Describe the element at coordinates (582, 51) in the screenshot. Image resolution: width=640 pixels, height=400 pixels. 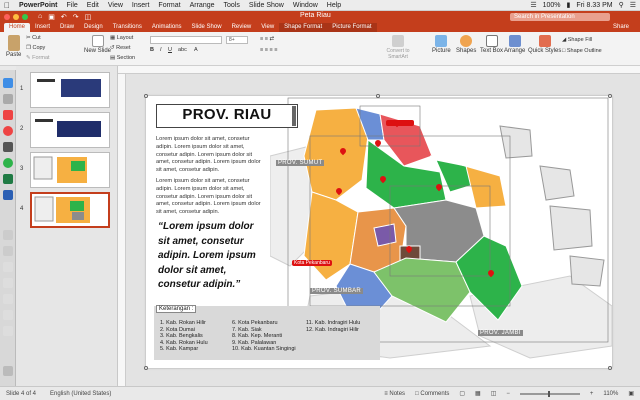
I see `shape-outline-button: □ Shape Outline` at that location.